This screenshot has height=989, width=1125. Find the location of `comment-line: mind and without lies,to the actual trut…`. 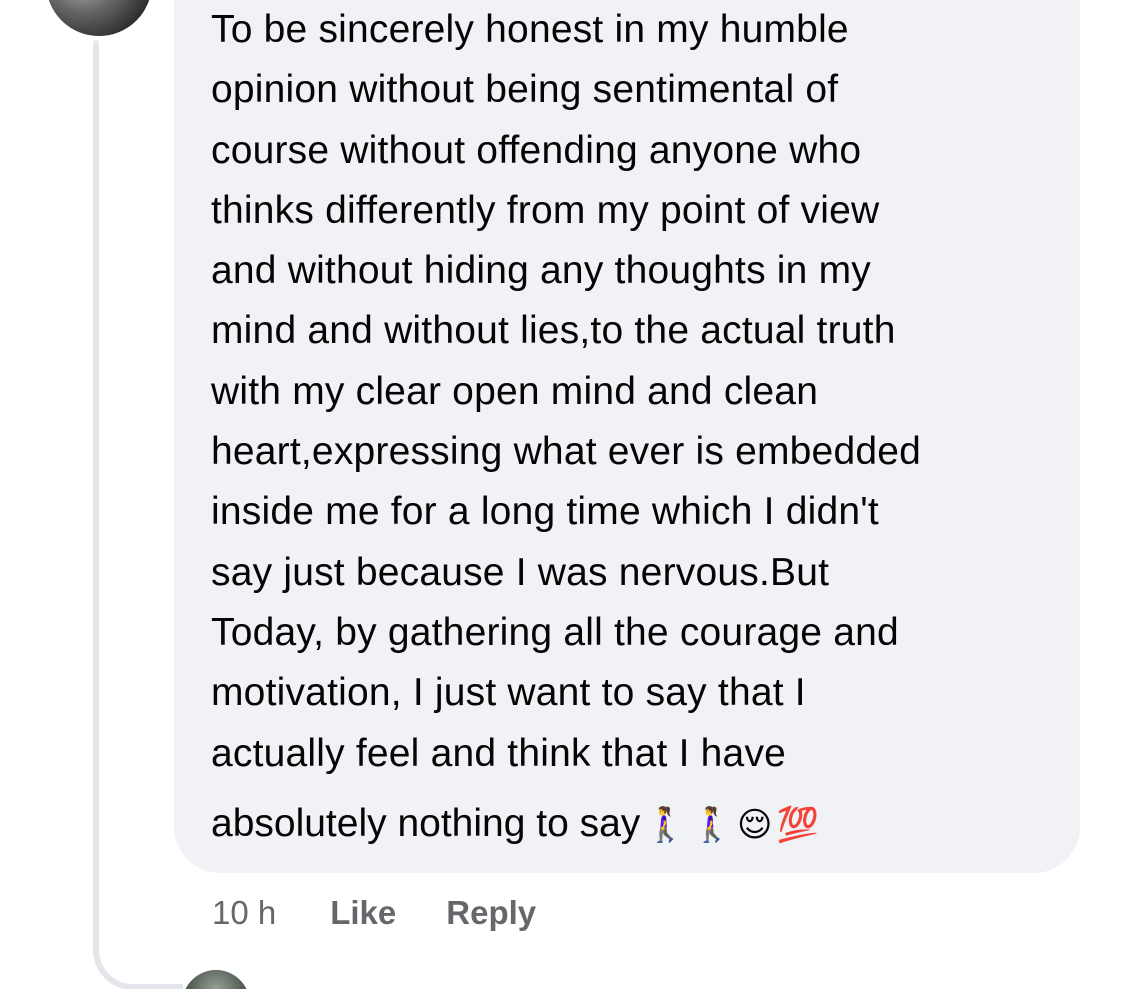

comment-line: mind and without lies,to the actual trut… is located at coordinates (553, 331).